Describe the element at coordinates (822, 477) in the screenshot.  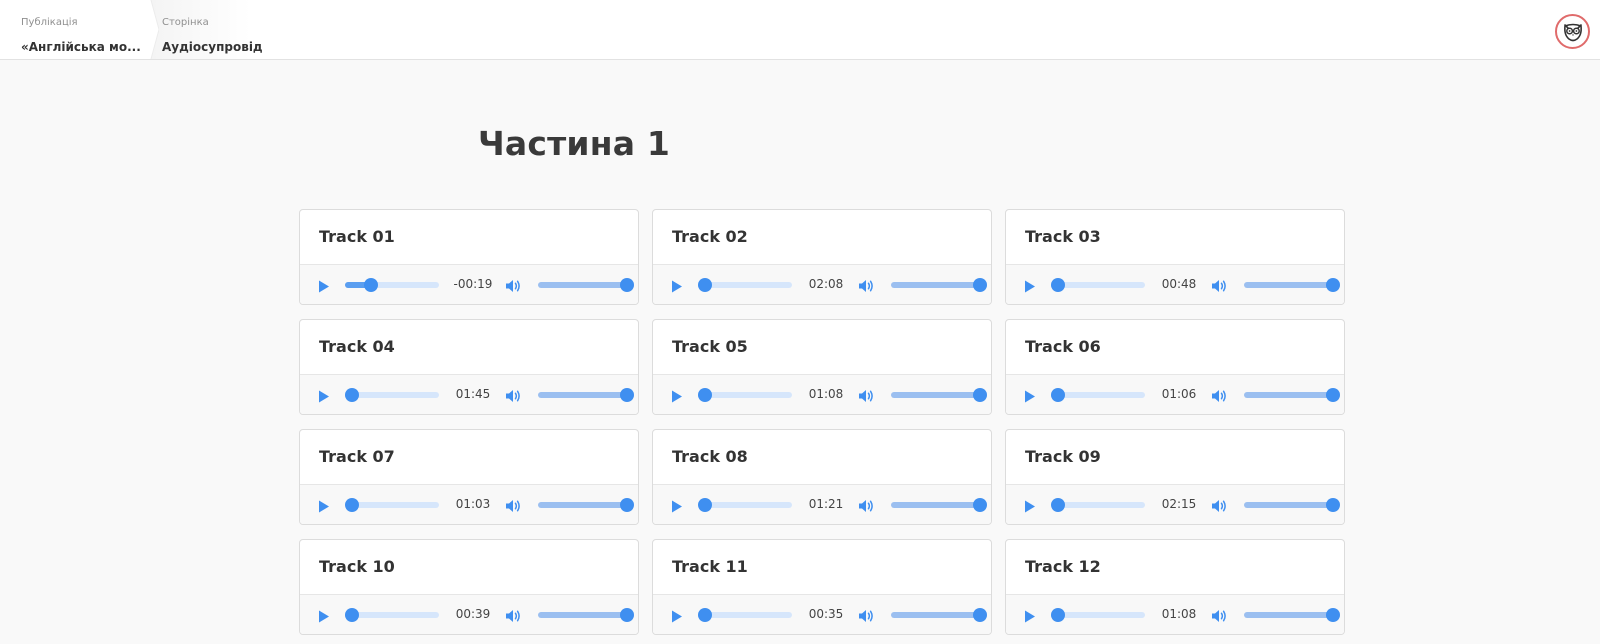
I see `audio-card: Track 08 01:21` at that location.